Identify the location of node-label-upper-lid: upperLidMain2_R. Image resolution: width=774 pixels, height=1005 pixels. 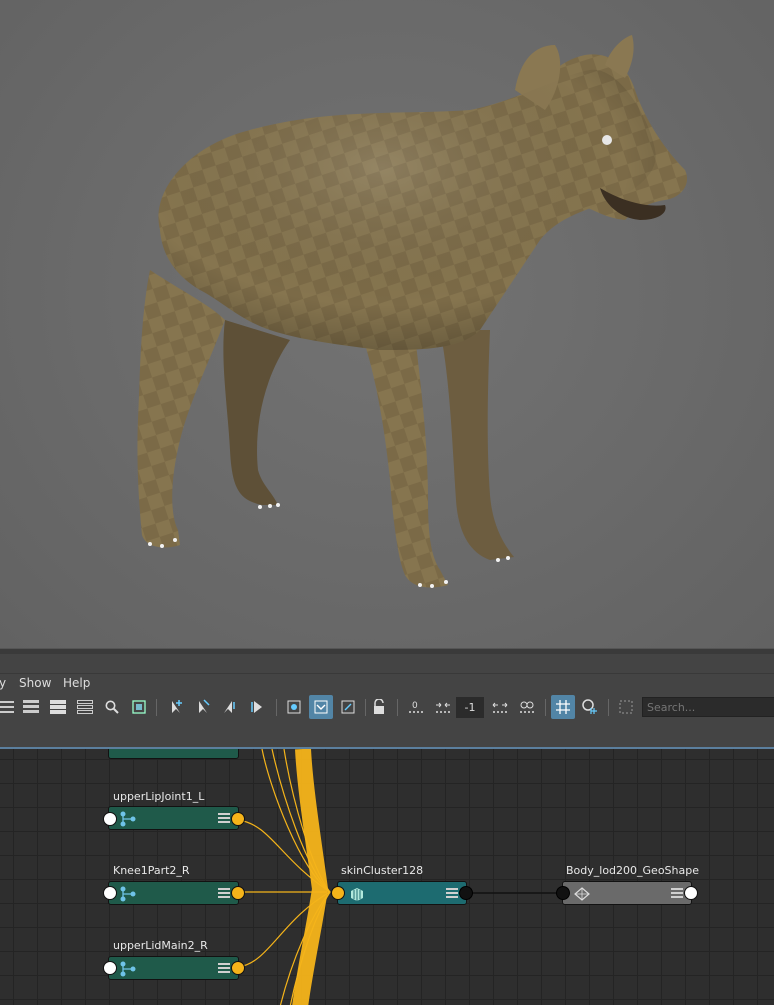
(160, 945).